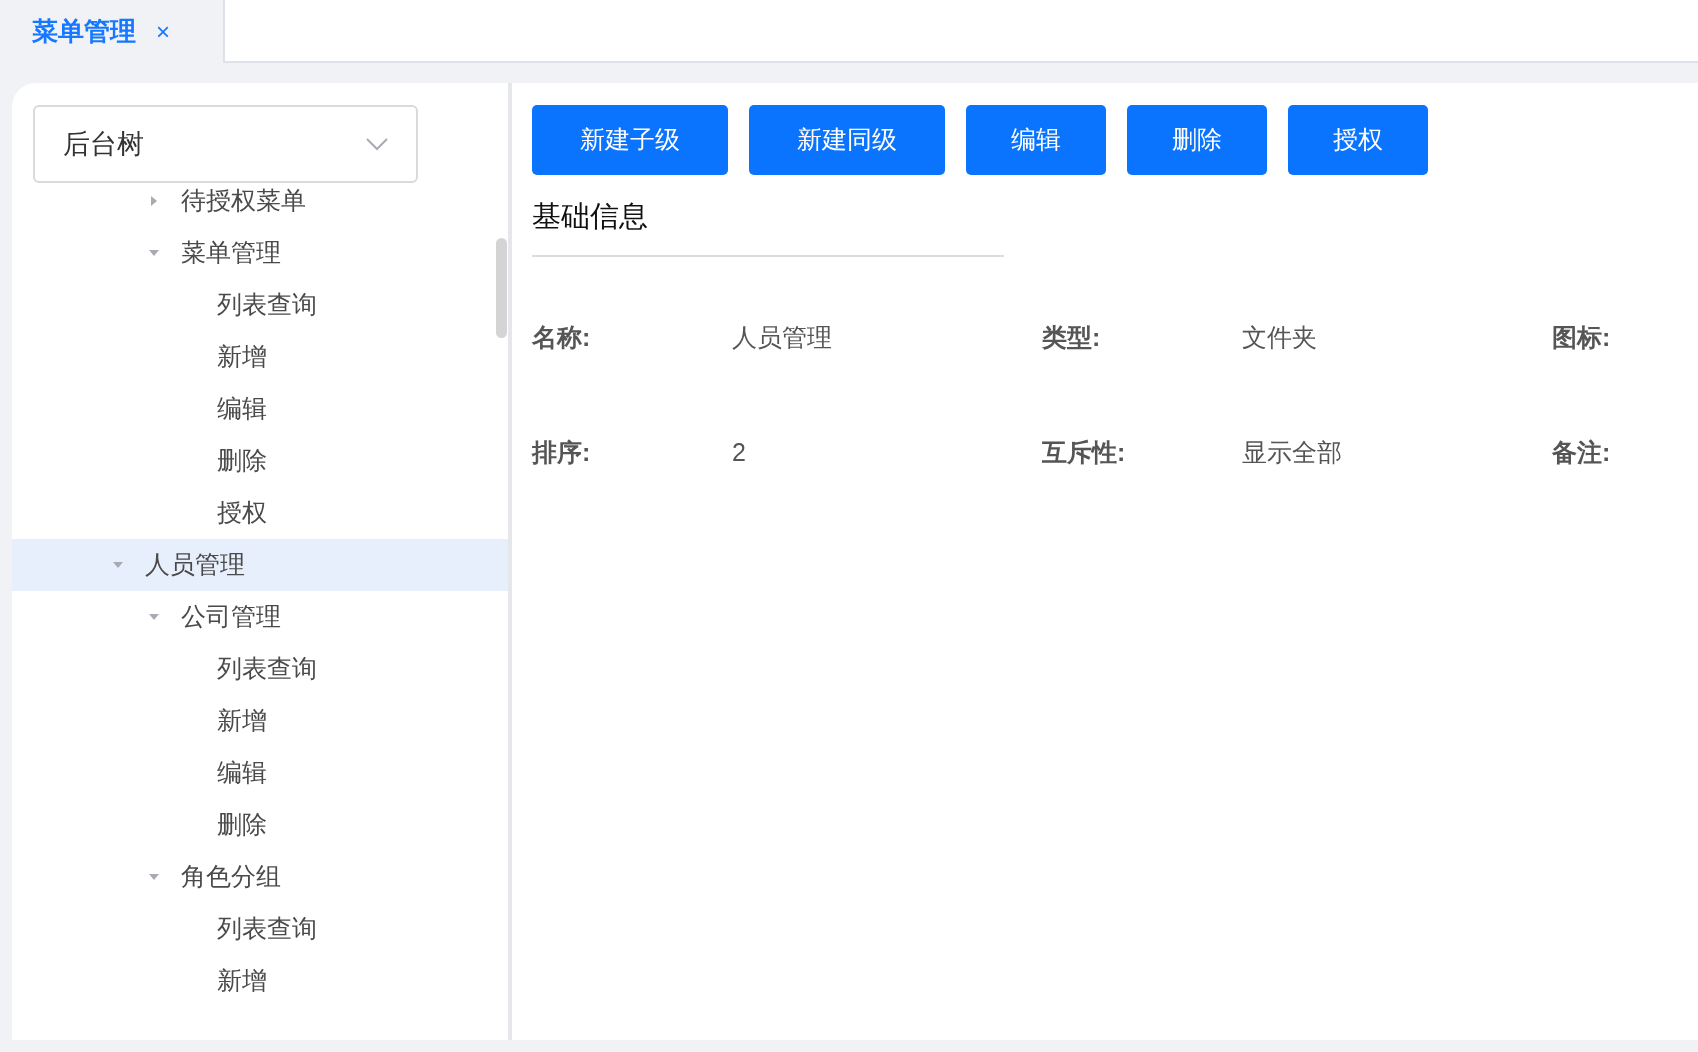 The image size is (1698, 1052). Describe the element at coordinates (260, 253) in the screenshot. I see `tree-item: 菜单管理` at that location.